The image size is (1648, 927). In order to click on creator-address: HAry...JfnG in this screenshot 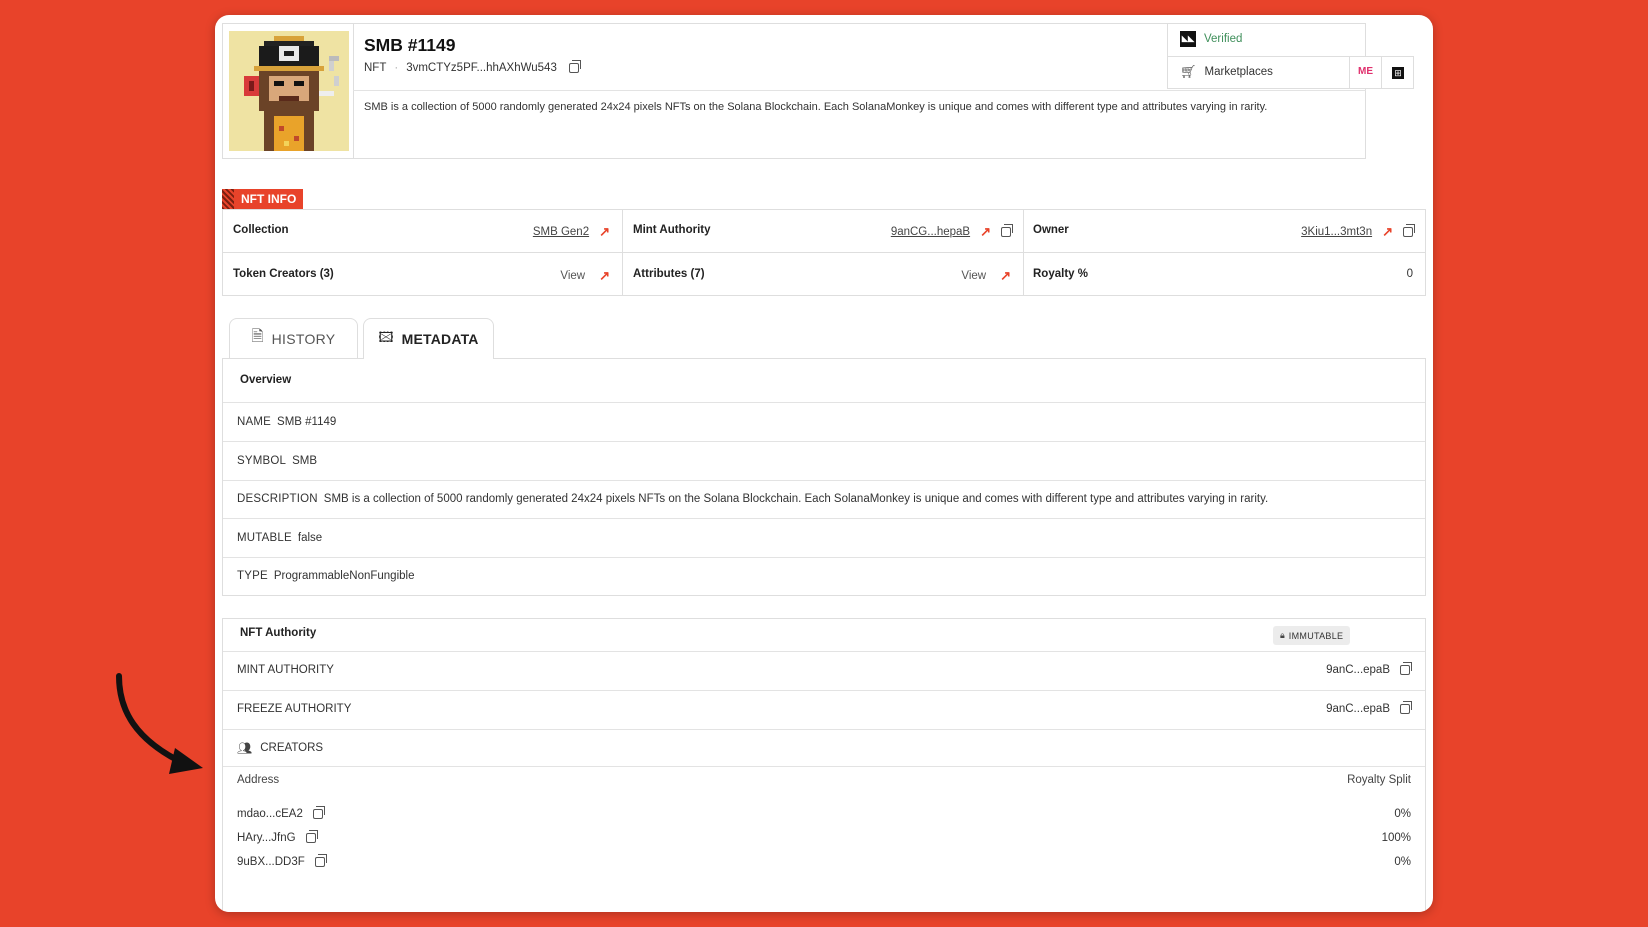, I will do `click(266, 838)`.